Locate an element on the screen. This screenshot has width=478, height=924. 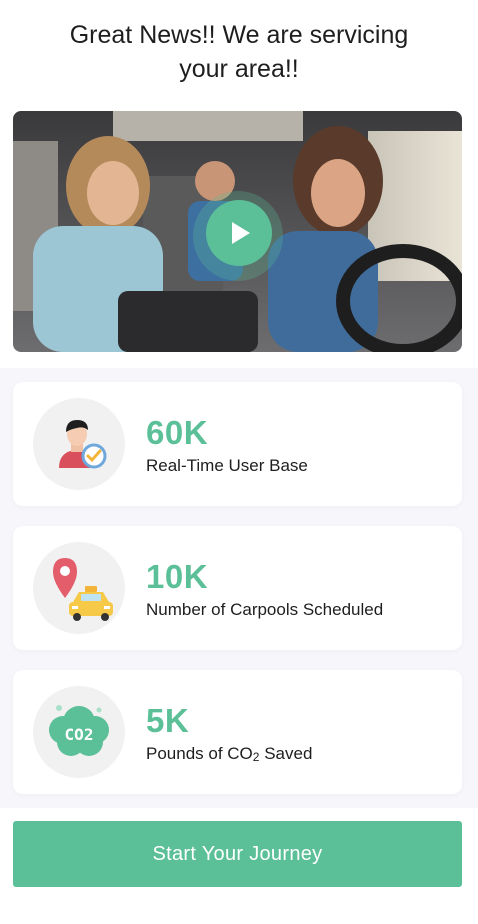
headline-line-1: Great News!! We are servicing is located at coordinates (239, 35).